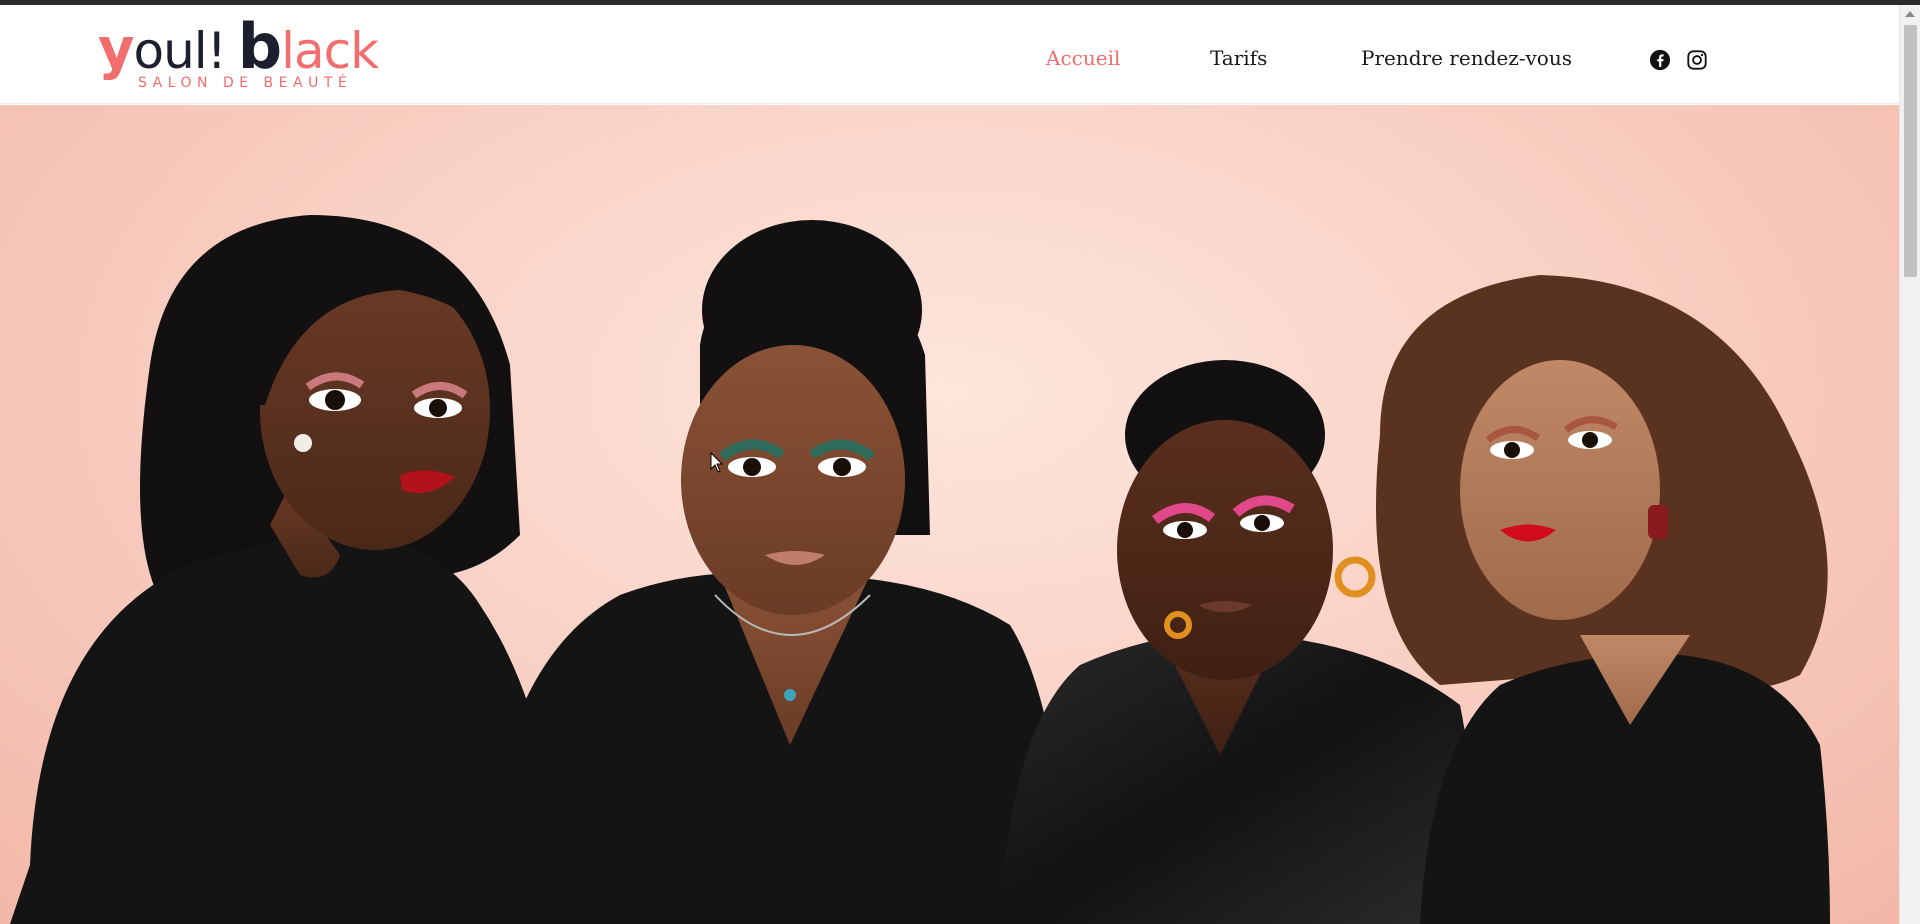 The height and width of the screenshot is (924, 1920). Describe the element at coordinates (245, 83) in the screenshot. I see `logo-tagline: SALON DE BEAUTÉ` at that location.